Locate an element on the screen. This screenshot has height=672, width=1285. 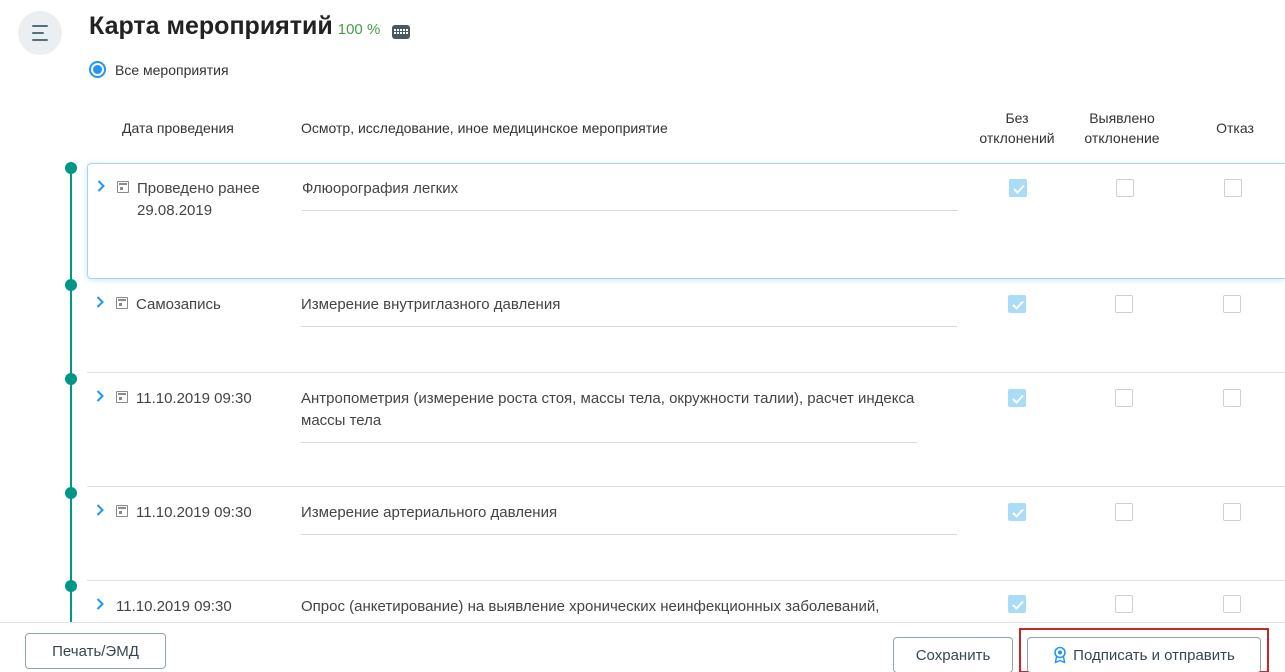
row-date-line1: Самозапись is located at coordinates (178, 304).